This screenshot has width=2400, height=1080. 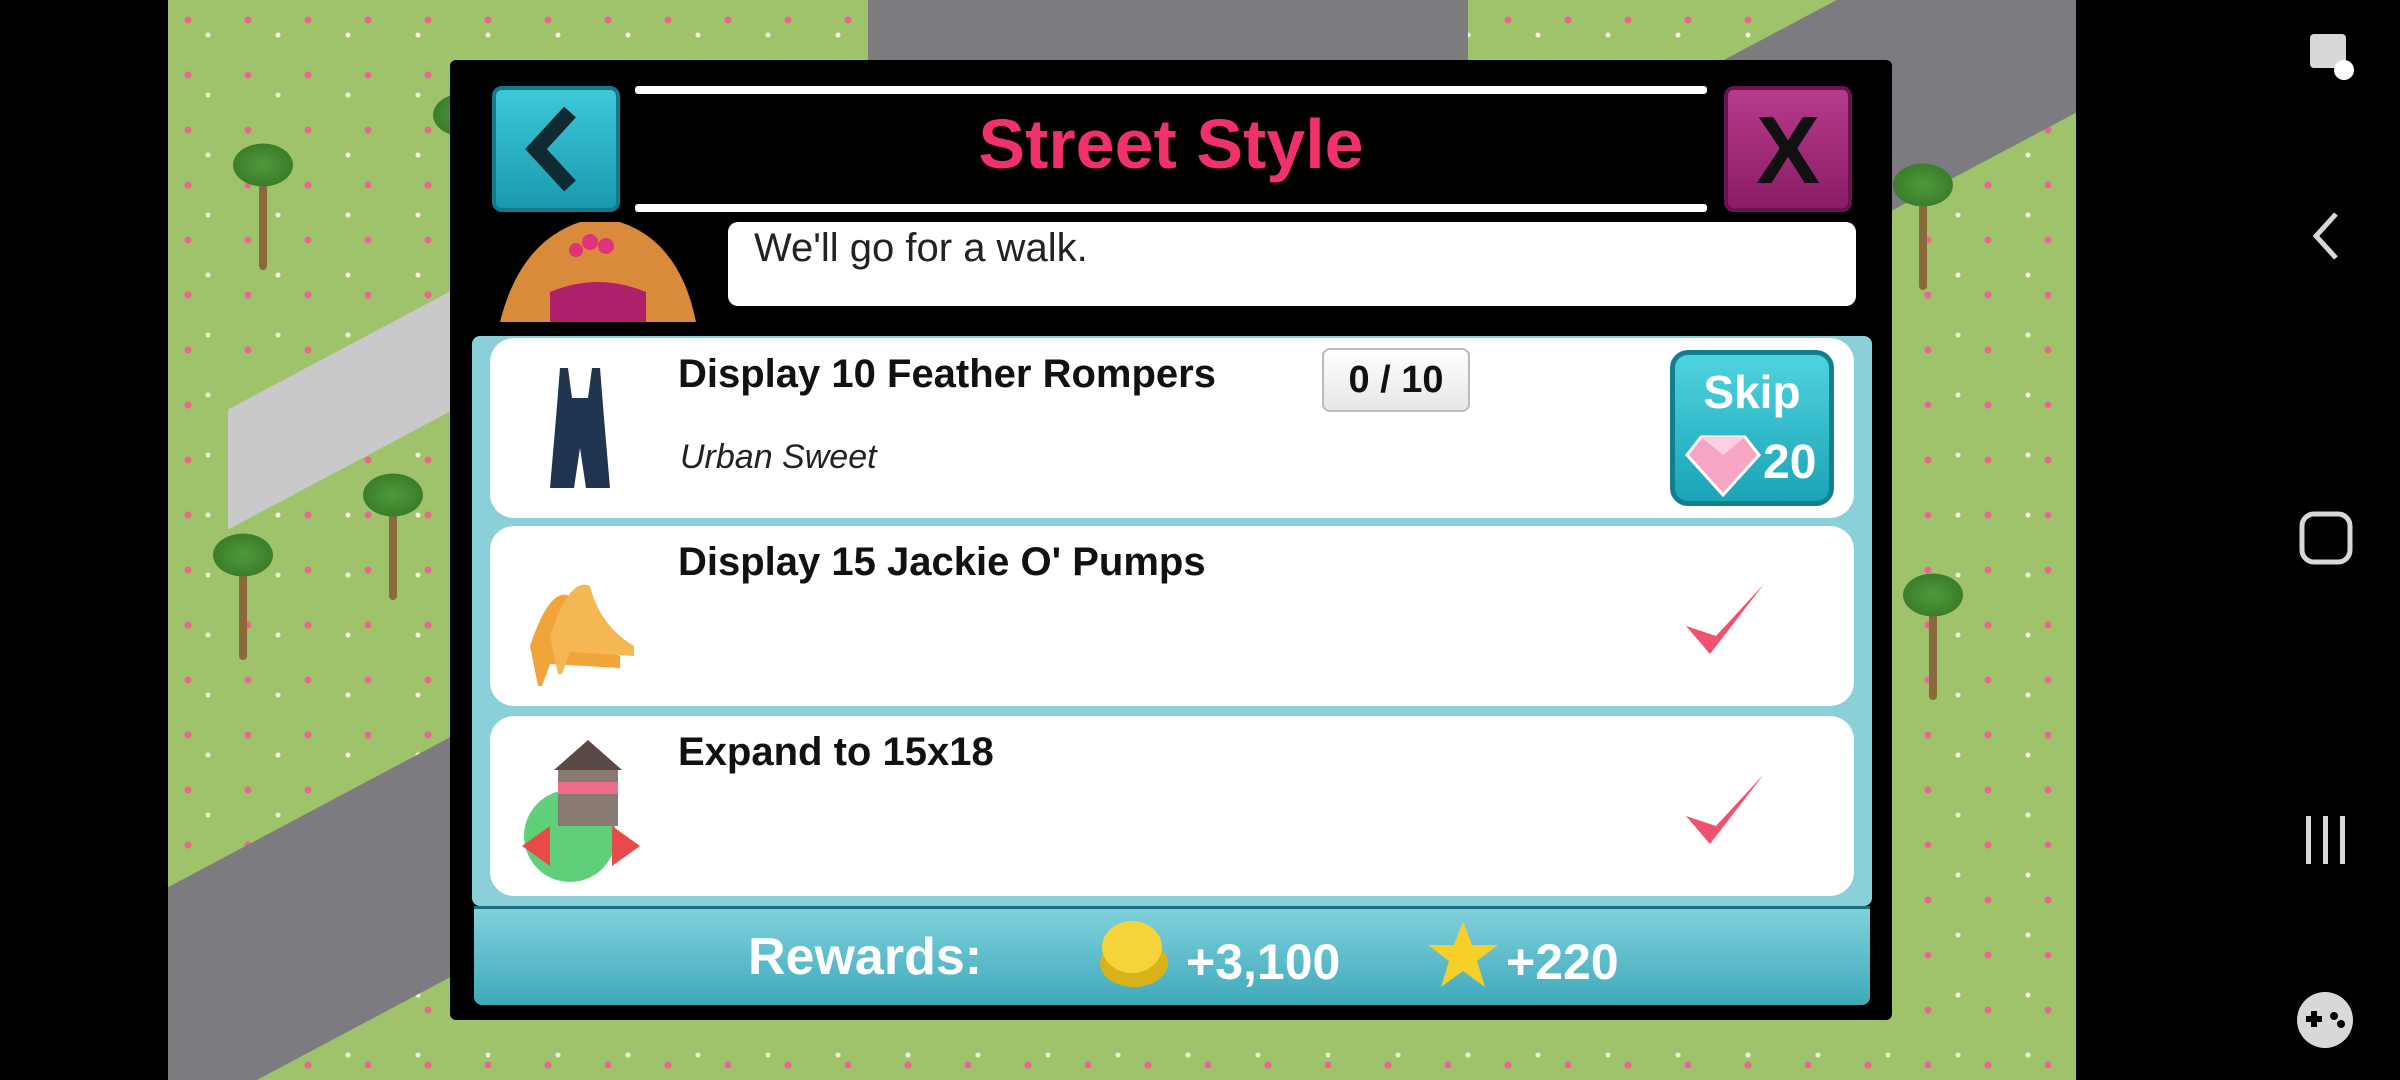 I want to click on speech-text: We'll go for a walk., so click(x=921, y=248).